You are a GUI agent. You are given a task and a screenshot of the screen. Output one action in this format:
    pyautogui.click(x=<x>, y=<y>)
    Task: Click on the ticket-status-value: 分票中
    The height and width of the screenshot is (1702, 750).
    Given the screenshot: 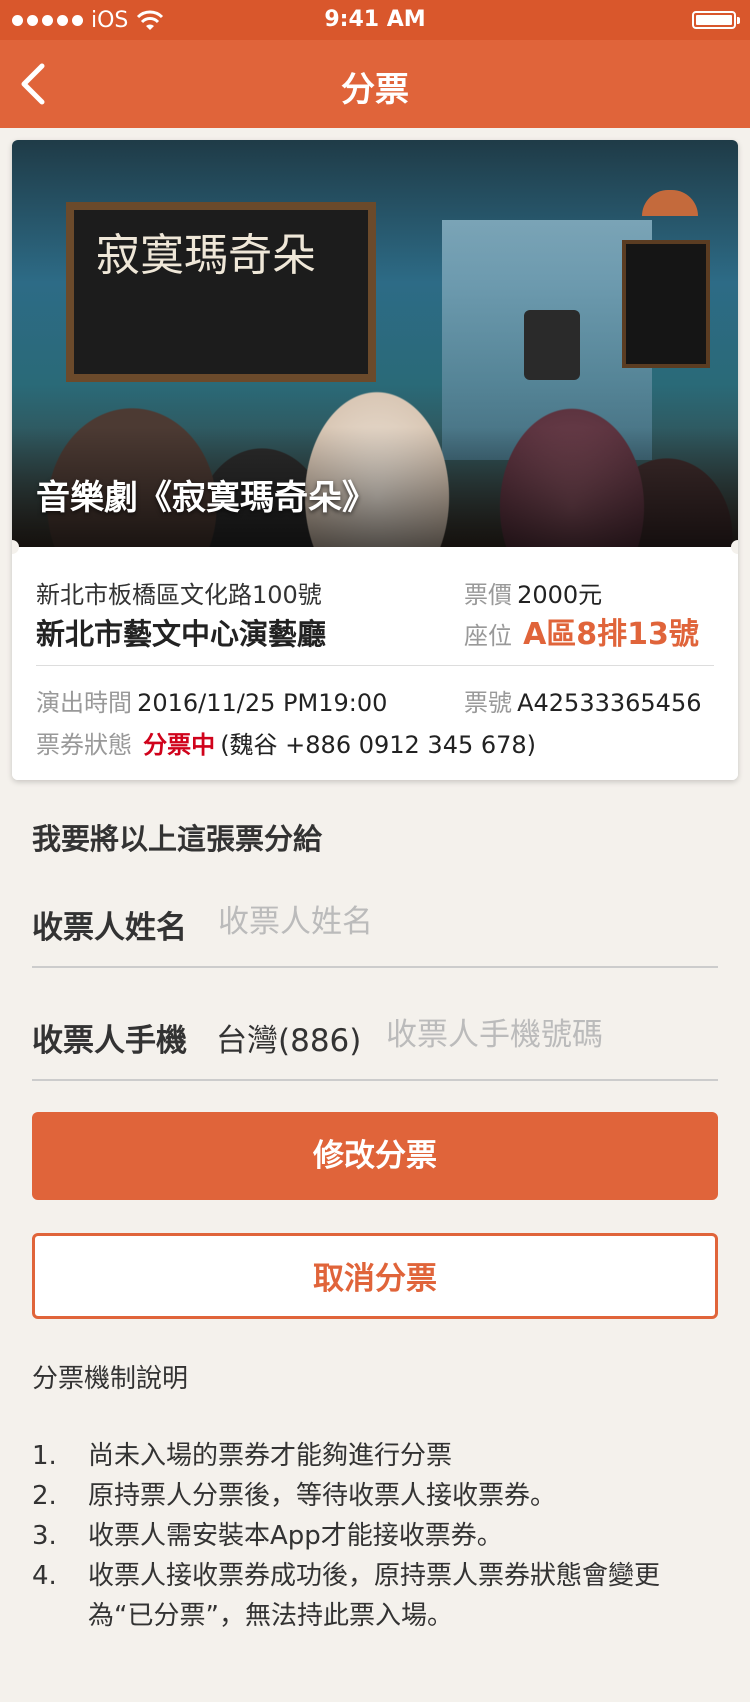 What is the action you would take?
    pyautogui.click(x=179, y=745)
    